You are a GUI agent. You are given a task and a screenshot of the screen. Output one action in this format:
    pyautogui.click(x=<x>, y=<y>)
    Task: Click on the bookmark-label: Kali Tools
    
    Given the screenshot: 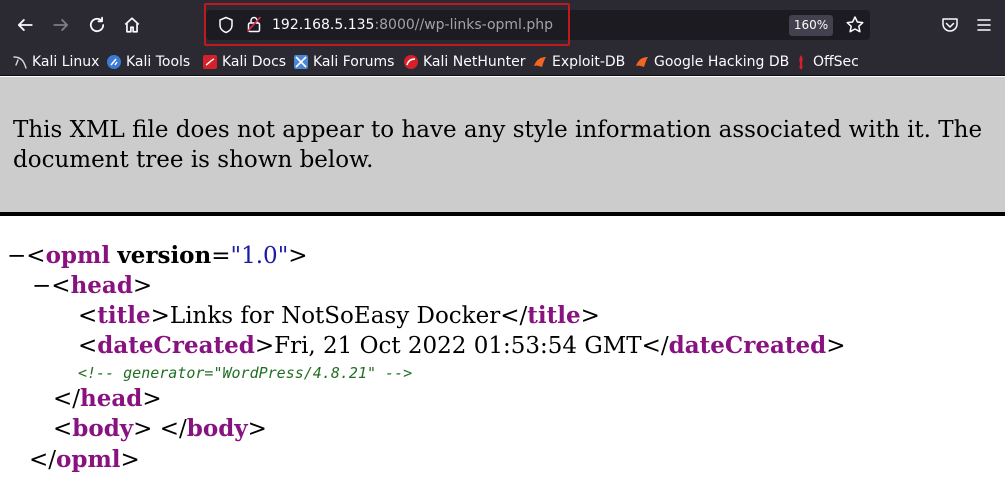 What is the action you would take?
    pyautogui.click(x=158, y=62)
    